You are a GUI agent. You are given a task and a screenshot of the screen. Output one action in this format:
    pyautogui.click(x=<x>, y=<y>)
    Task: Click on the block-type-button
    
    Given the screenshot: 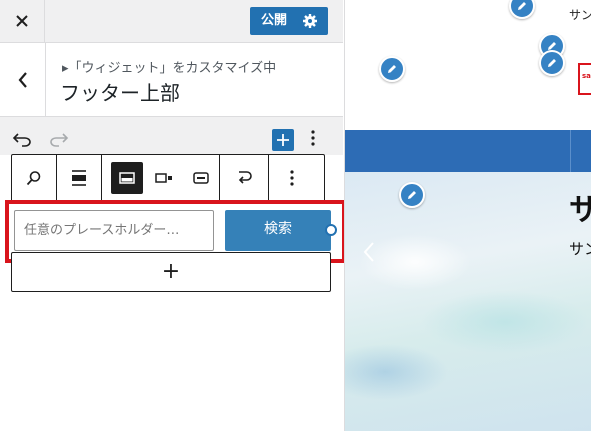 What is the action you would take?
    pyautogui.click(x=34, y=178)
    